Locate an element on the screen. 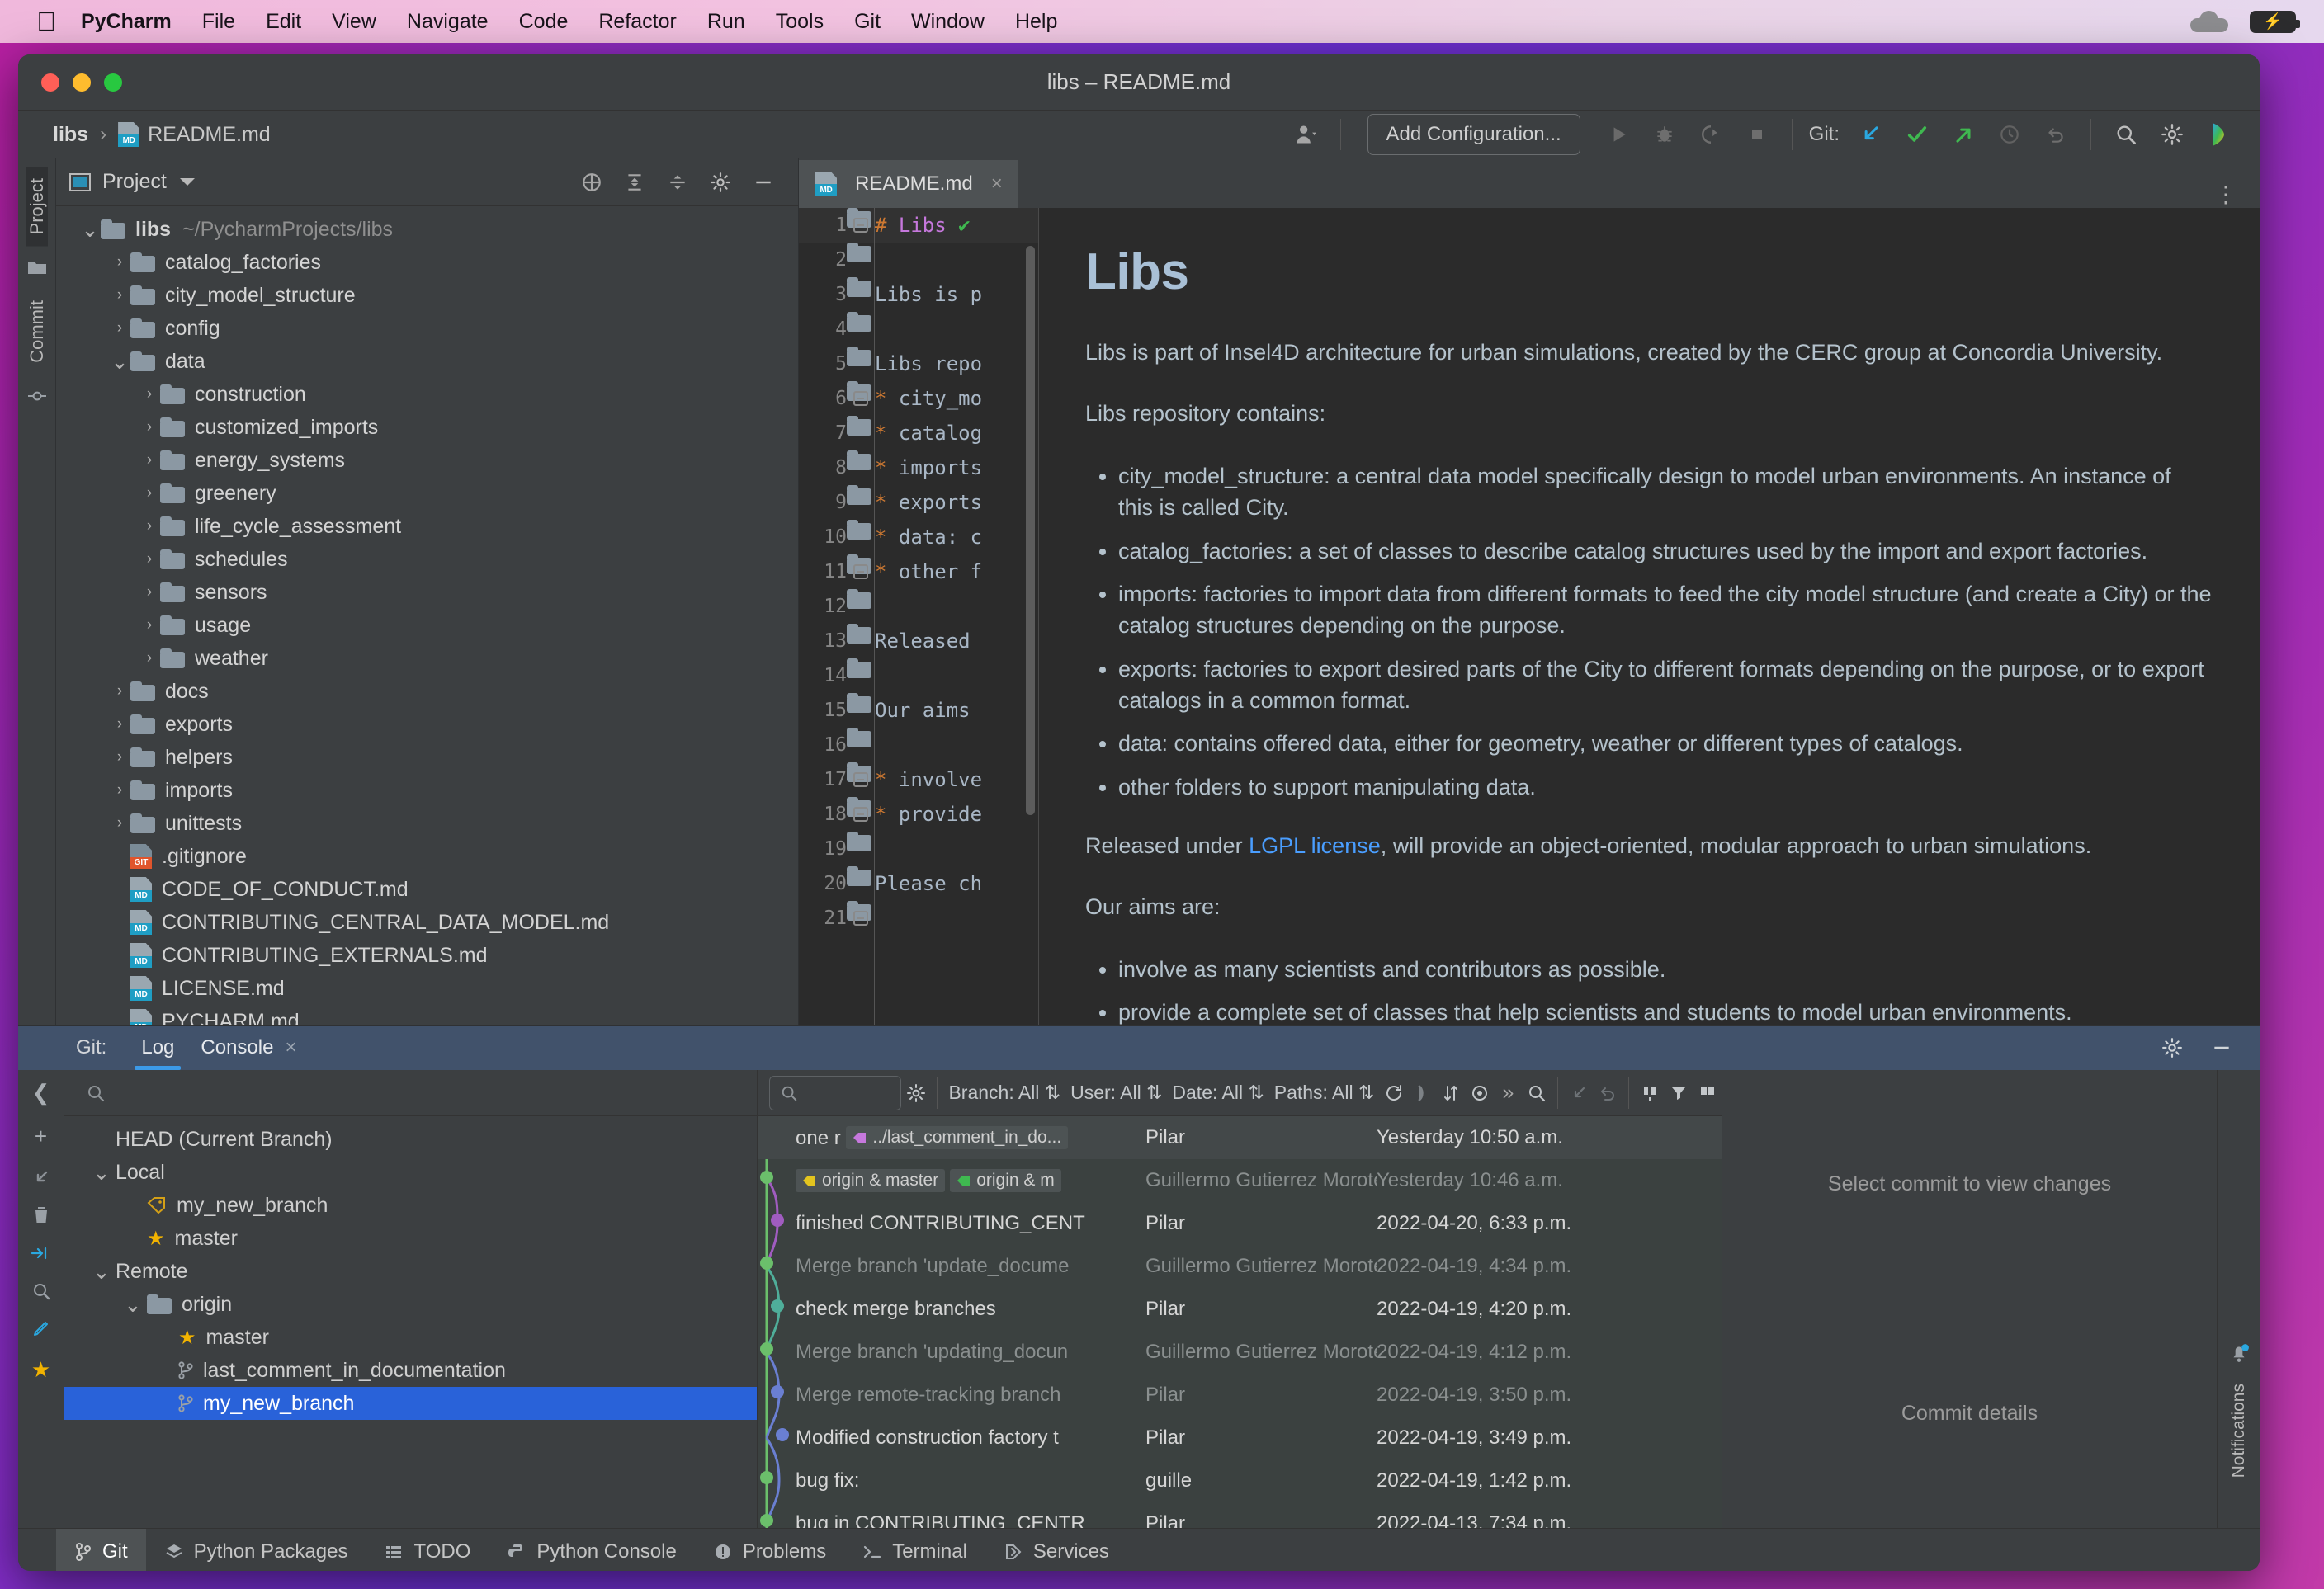  editor-tab-readme: MD README.md × is located at coordinates (908, 184).